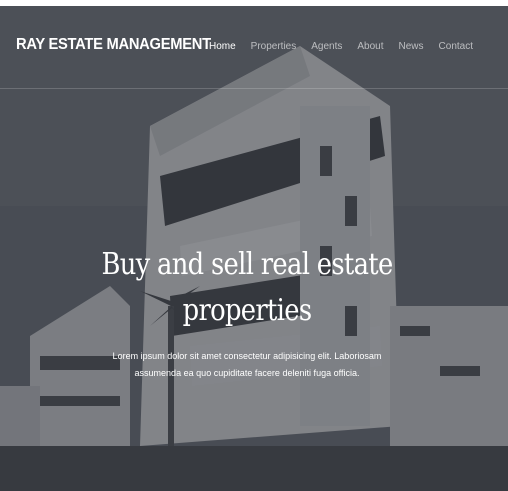 This screenshot has width=508, height=491. Describe the element at coordinates (274, 46) in the screenshot. I see `nav-link-properties: Properties` at that location.